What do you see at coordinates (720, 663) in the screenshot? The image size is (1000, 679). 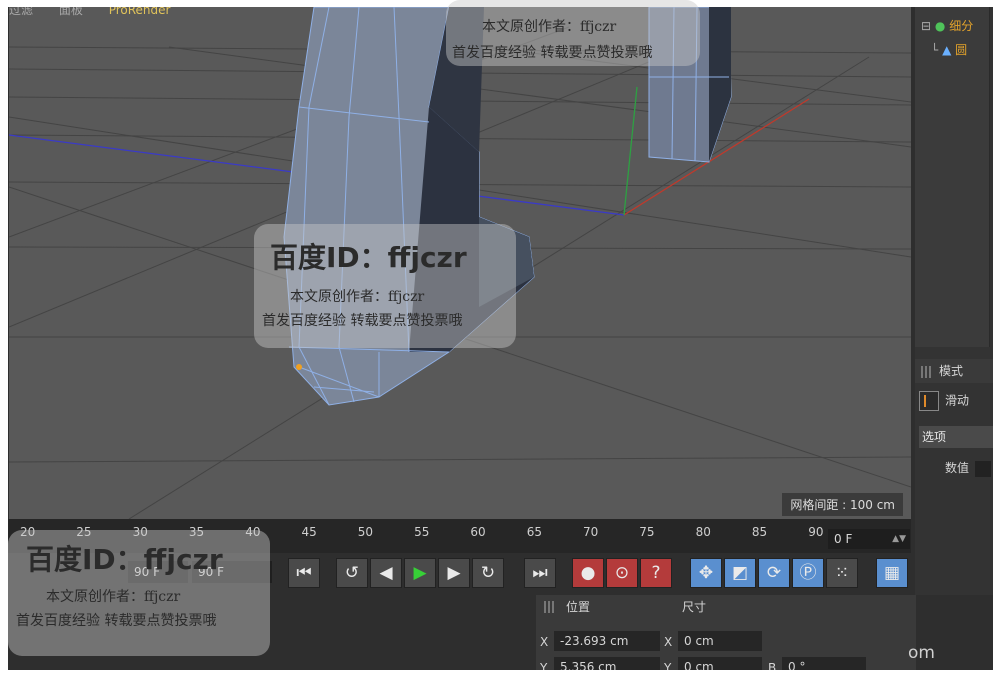 I see `size-y-field: 0 cm` at bounding box center [720, 663].